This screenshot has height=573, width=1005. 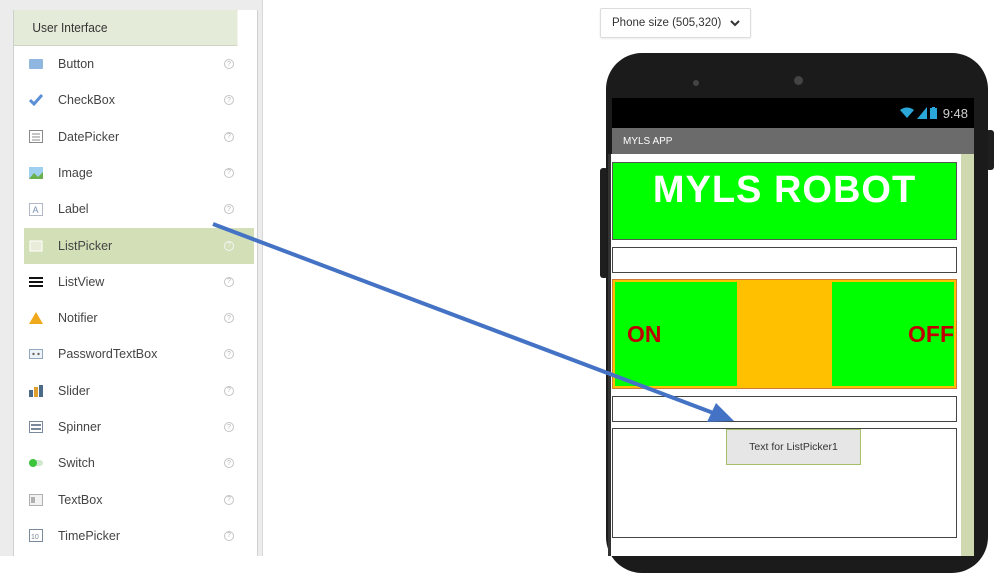 I want to click on palette-item-spinner: Spinner?, so click(x=139, y=427).